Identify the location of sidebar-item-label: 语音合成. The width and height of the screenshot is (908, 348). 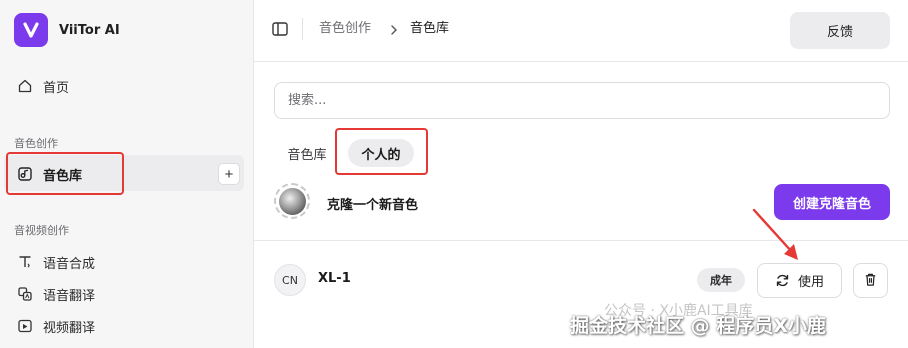
(69, 264).